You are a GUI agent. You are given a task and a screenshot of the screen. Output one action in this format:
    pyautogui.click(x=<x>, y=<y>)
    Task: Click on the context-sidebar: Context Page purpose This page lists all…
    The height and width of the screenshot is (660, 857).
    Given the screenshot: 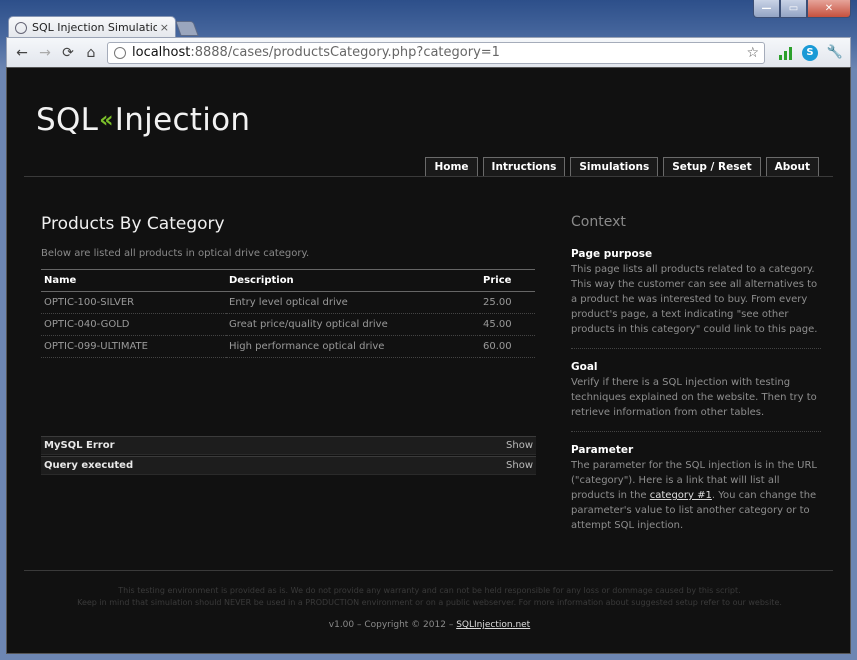 What is the action you would take?
    pyautogui.click(x=696, y=379)
    